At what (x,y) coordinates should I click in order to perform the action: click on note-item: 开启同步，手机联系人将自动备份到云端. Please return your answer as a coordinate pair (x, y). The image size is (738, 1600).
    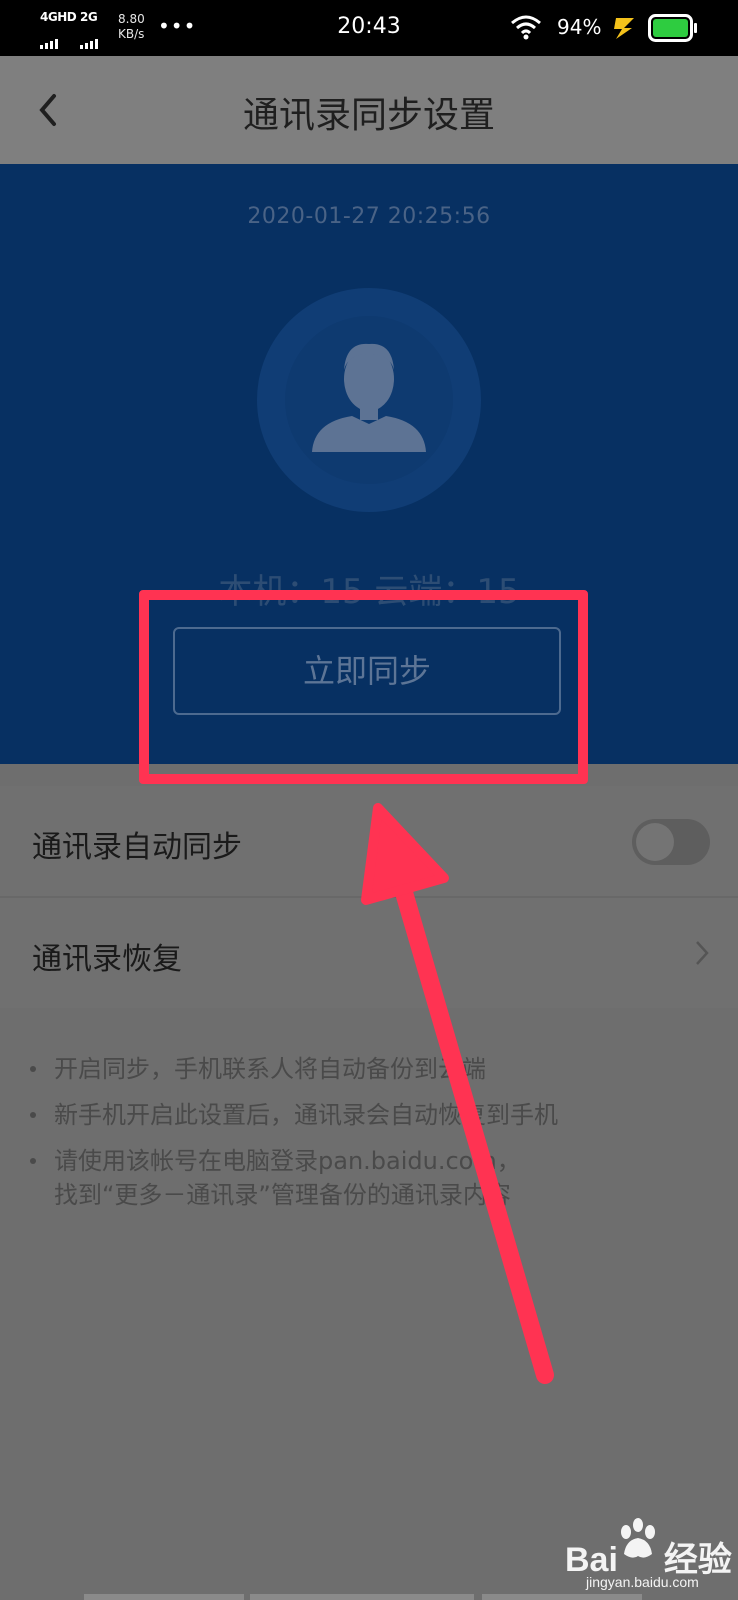
    Looking at the image, I should click on (258, 1069).